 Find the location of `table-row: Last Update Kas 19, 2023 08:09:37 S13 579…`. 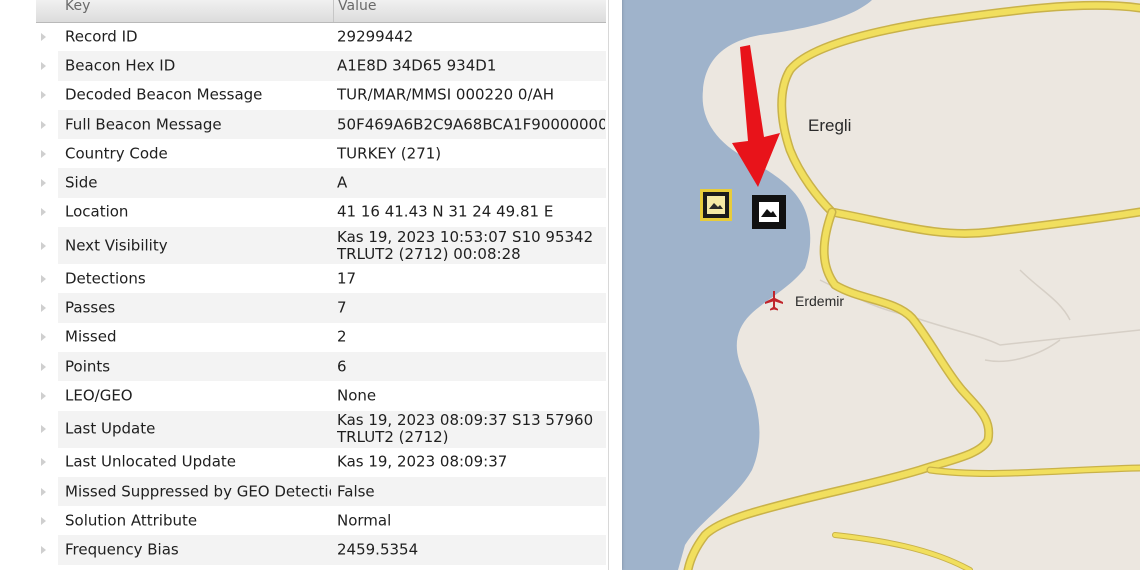

table-row: Last Update Kas 19, 2023 08:09:37 S13 579… is located at coordinates (303, 429).